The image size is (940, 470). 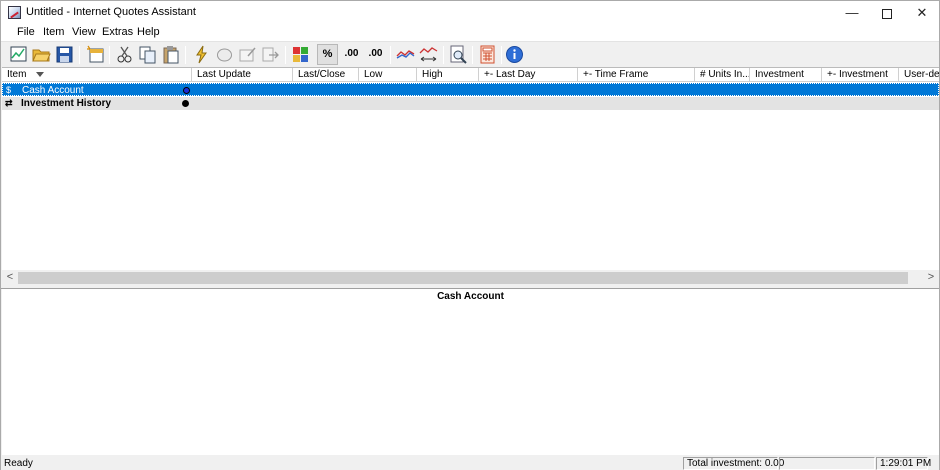 What do you see at coordinates (26, 32) in the screenshot?
I see `menu-file: File` at bounding box center [26, 32].